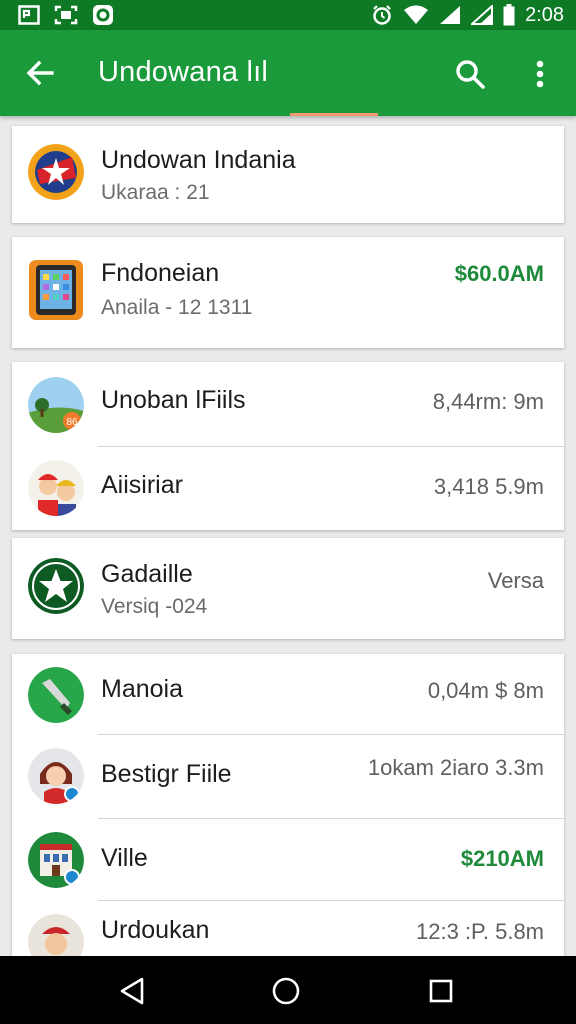 The image size is (576, 1024). What do you see at coordinates (450, 15) in the screenshot?
I see `signal-icon` at bounding box center [450, 15].